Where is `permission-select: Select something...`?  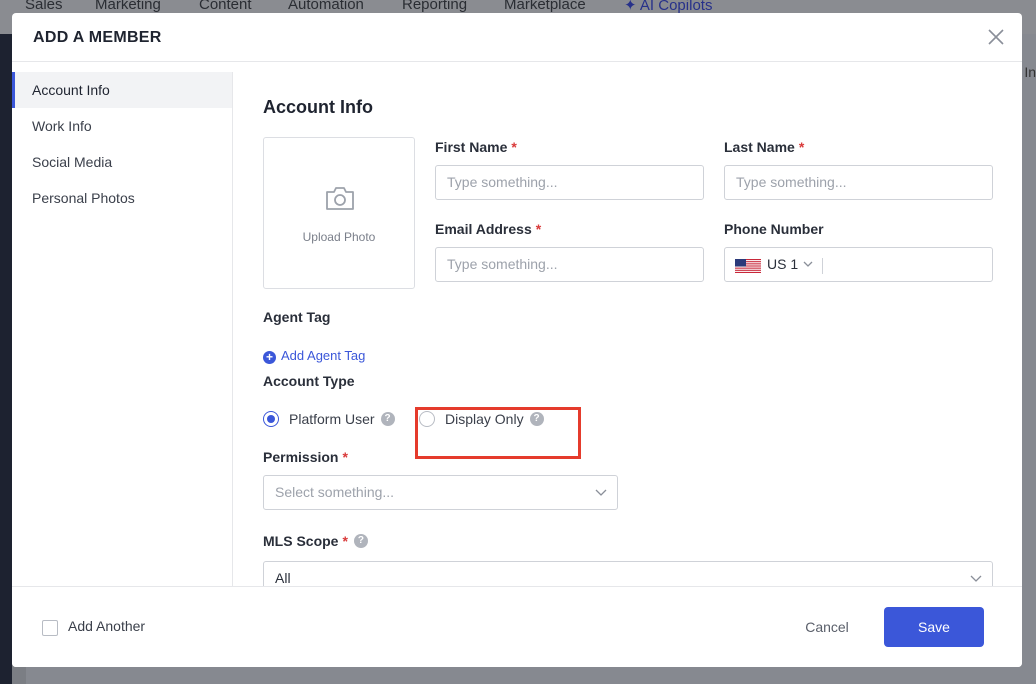
permission-select: Select something... is located at coordinates (440, 492).